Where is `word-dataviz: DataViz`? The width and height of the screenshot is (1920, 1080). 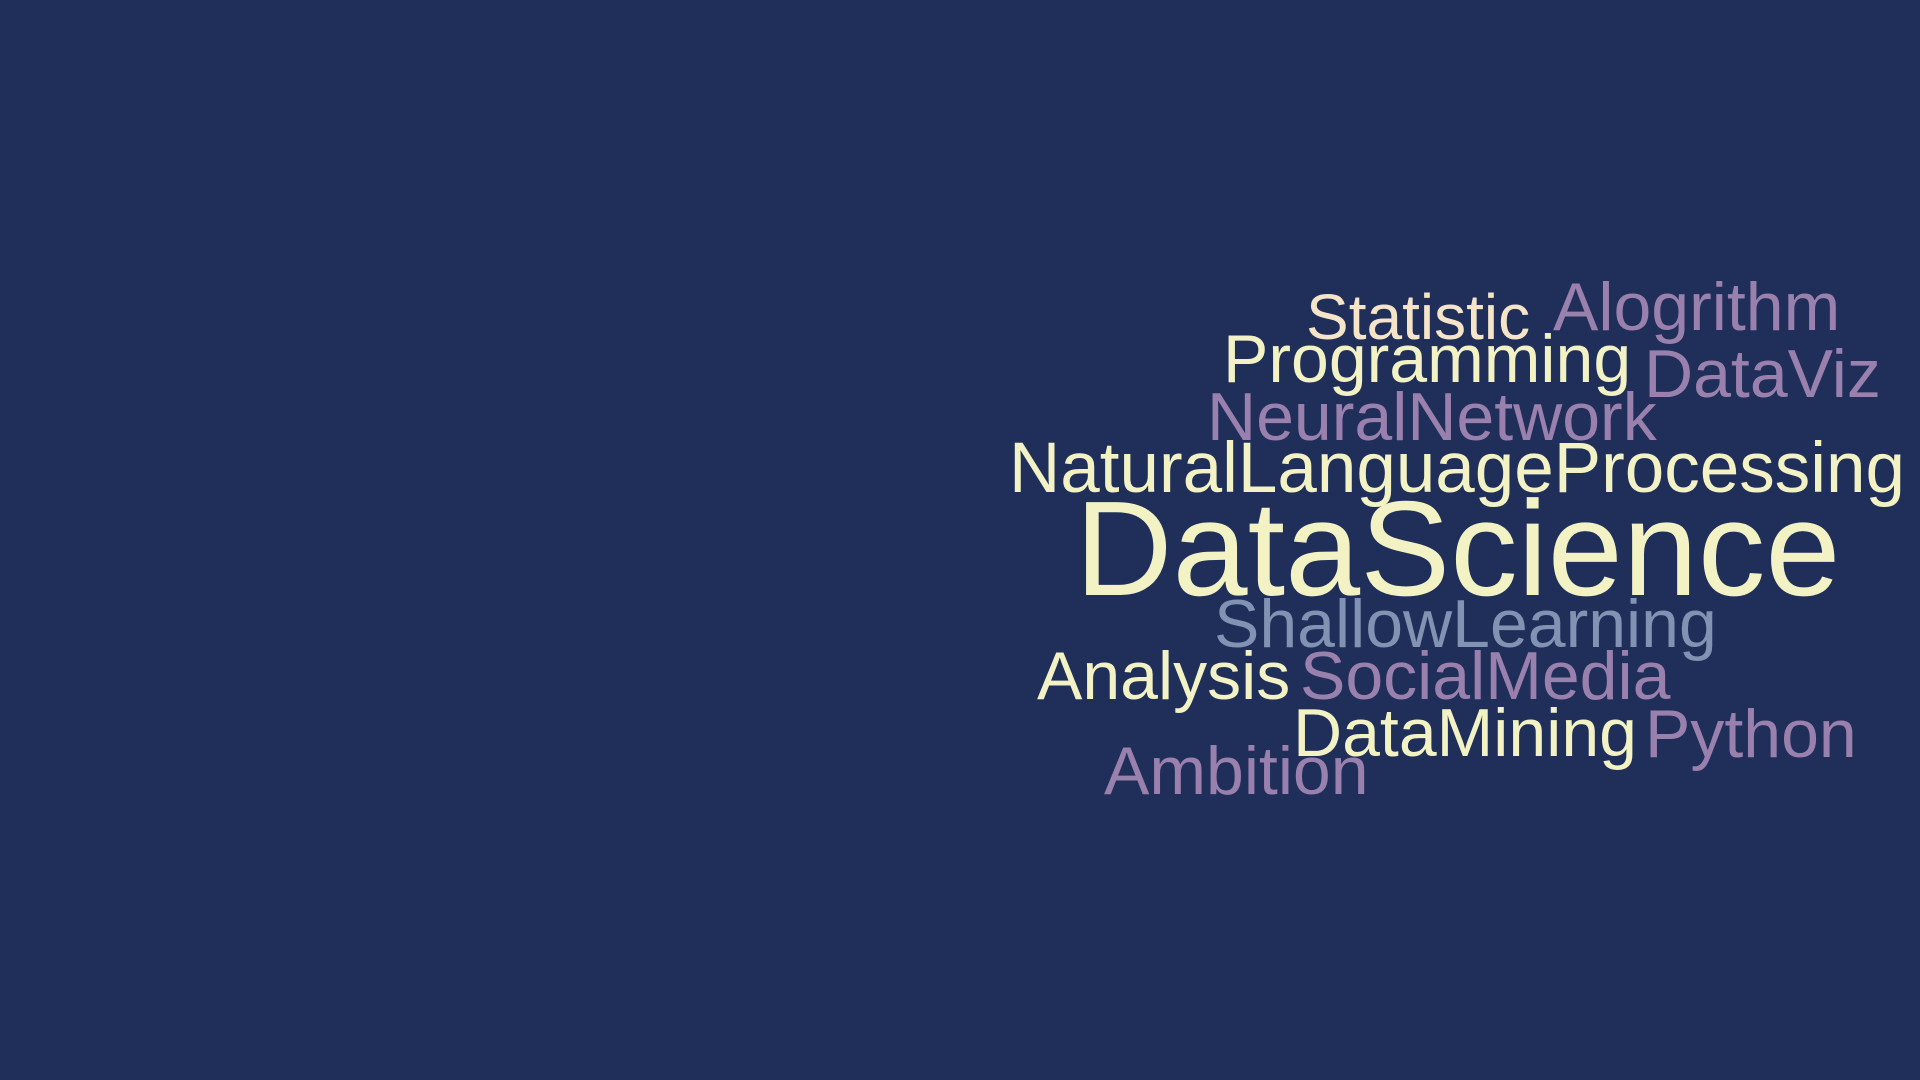
word-dataviz: DataViz is located at coordinates (1762, 374).